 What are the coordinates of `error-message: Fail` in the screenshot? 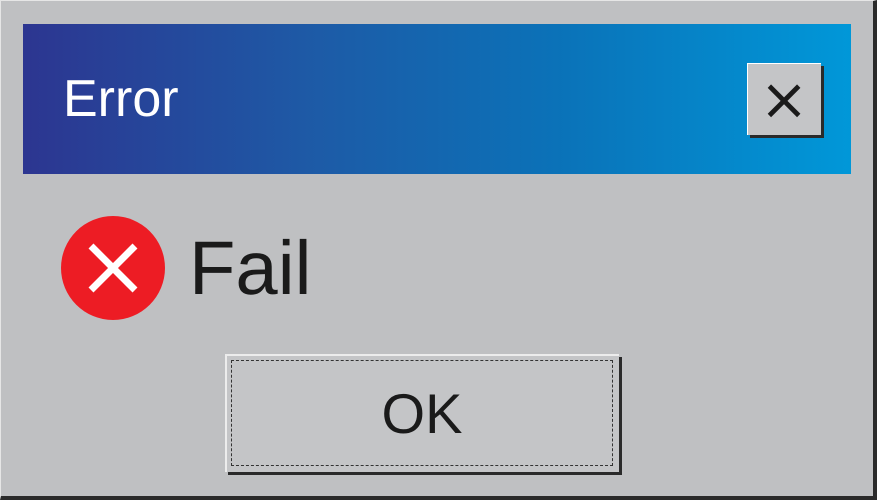 It's located at (250, 268).